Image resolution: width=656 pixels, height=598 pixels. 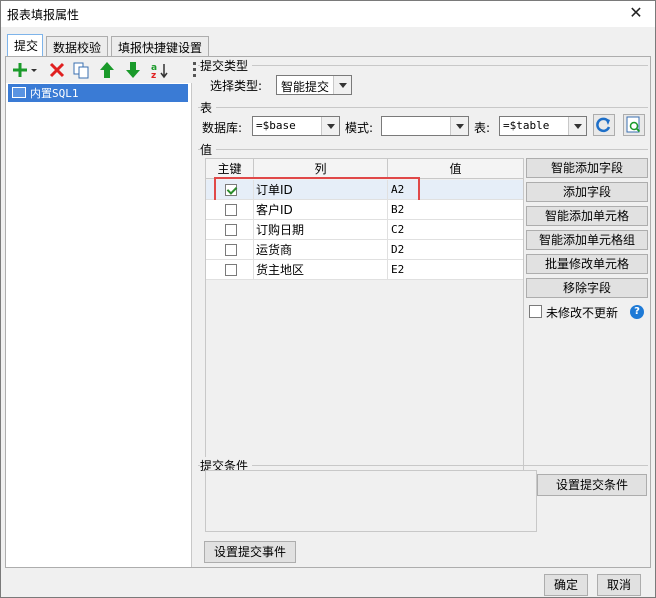 I want to click on delete-icon, so click(x=58, y=70).